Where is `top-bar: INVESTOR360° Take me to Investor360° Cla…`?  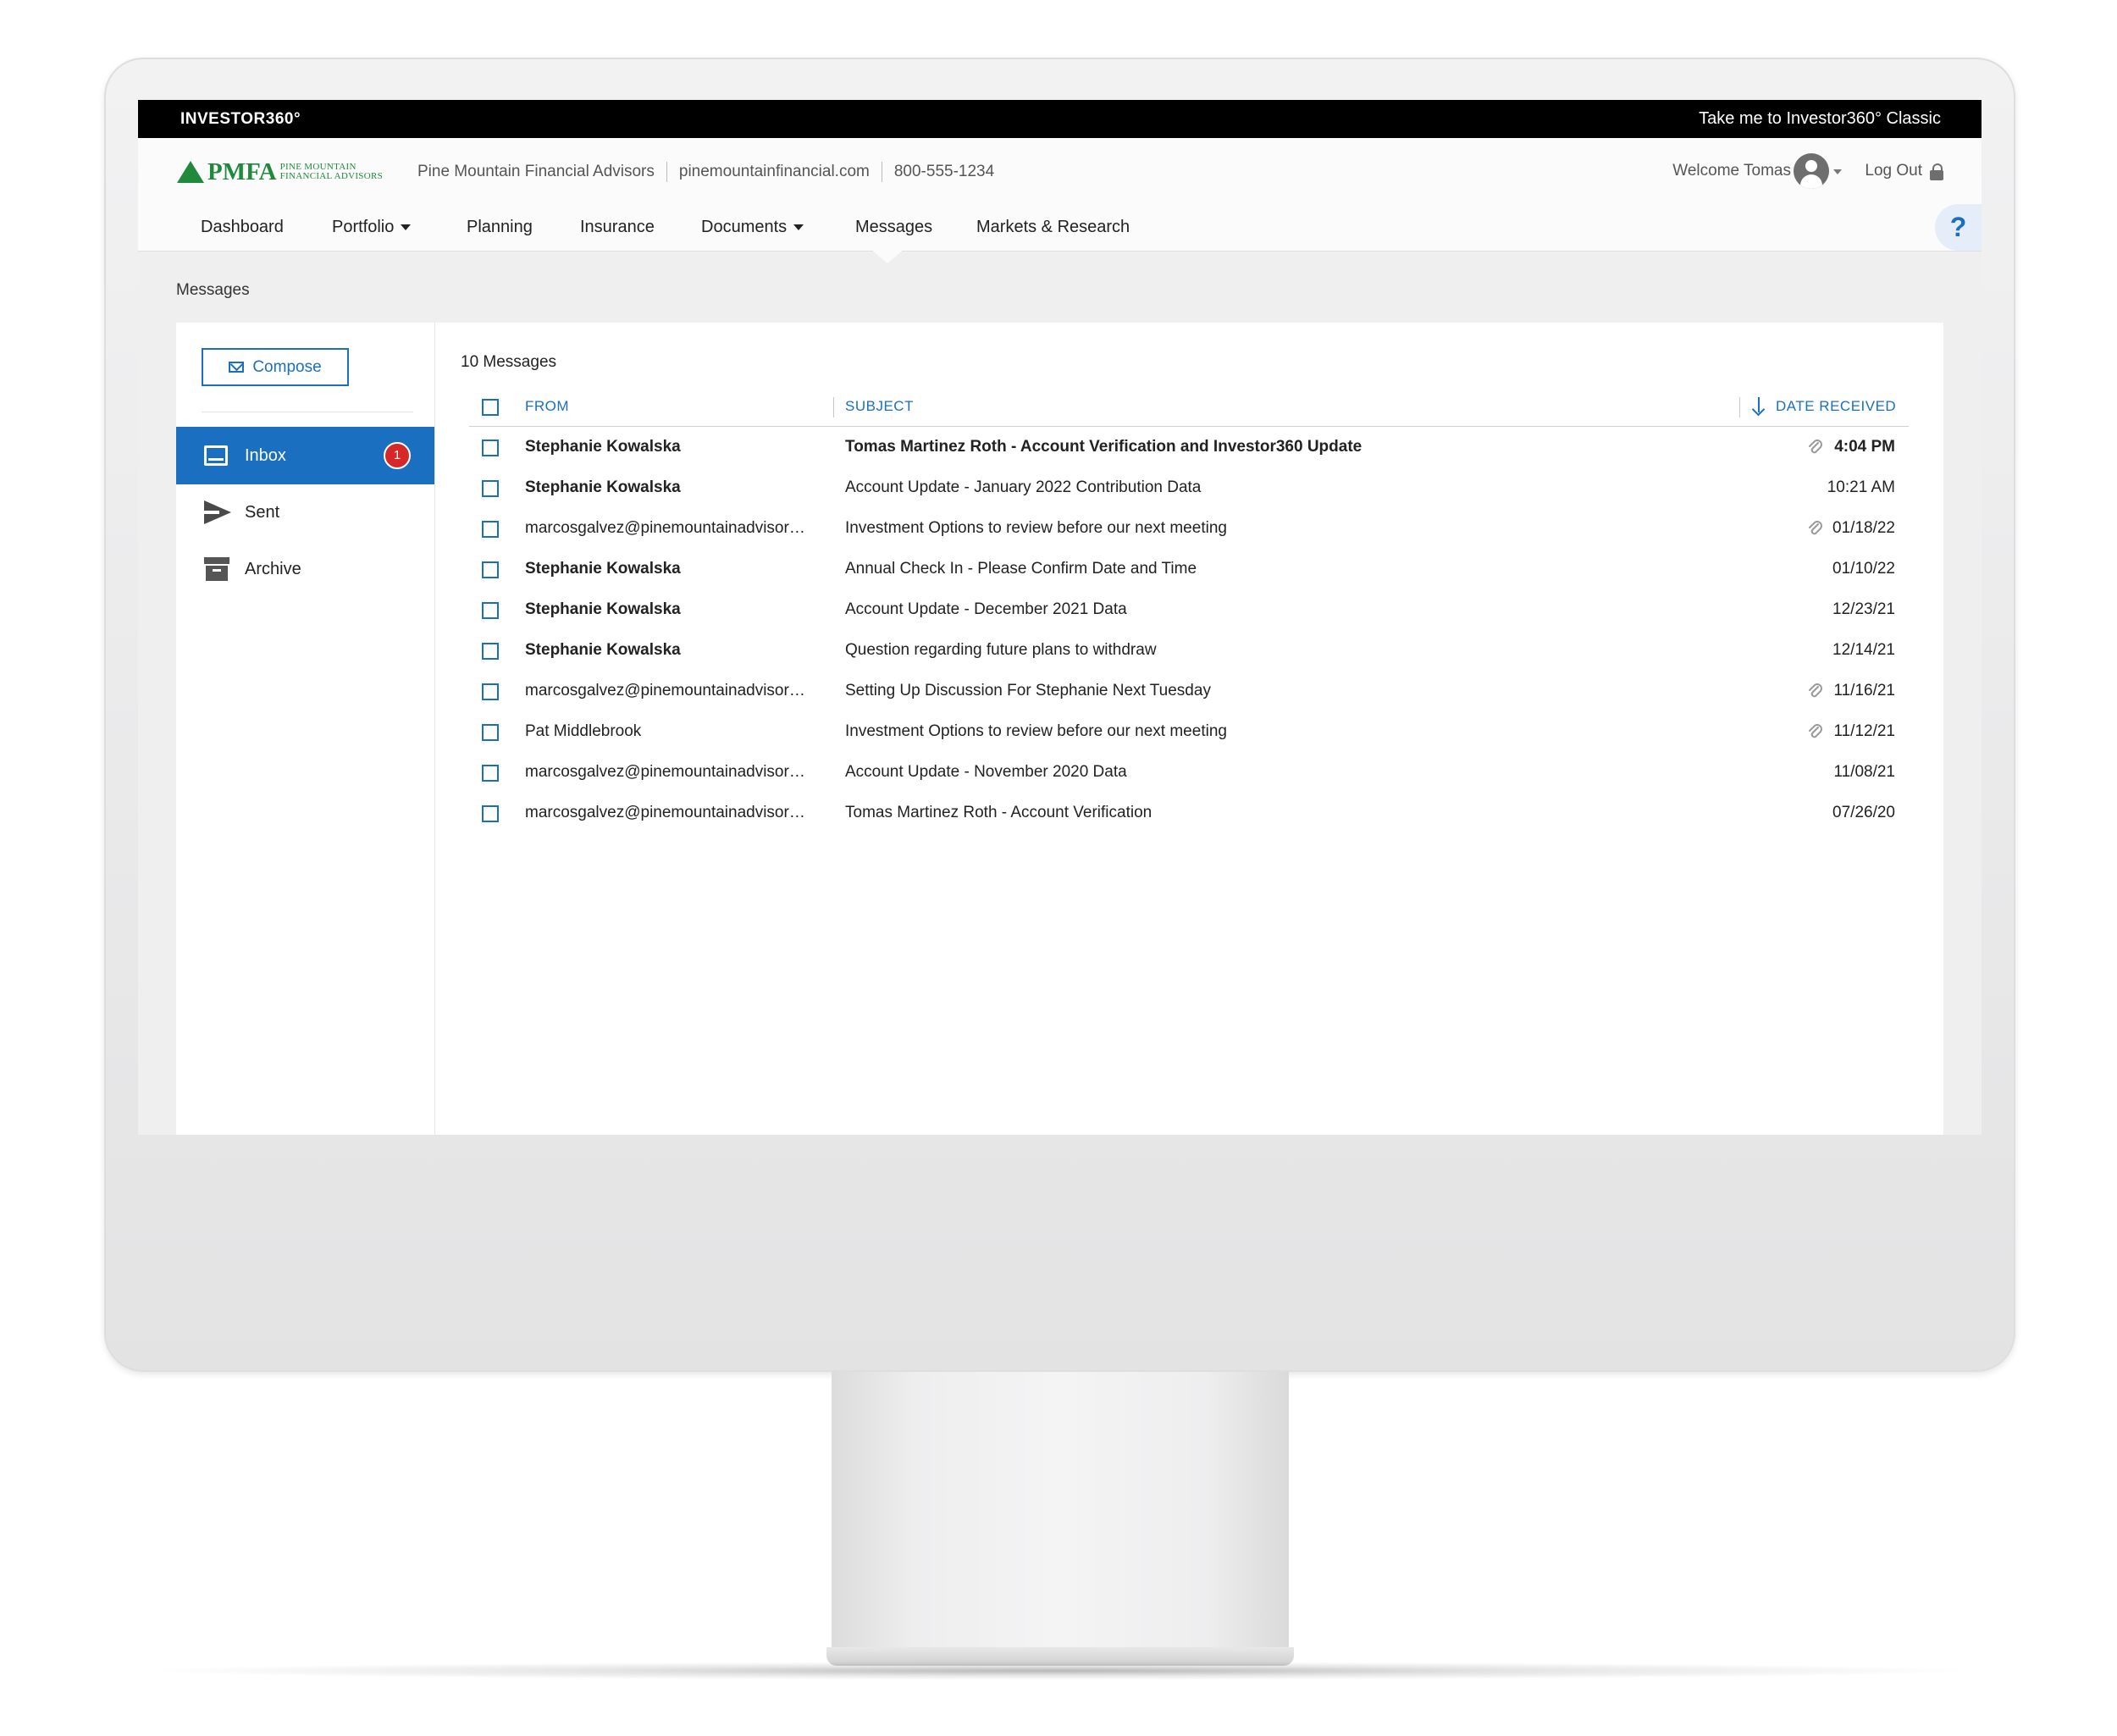 top-bar: INVESTOR360° Take me to Investor360° Cla… is located at coordinates (1060, 119).